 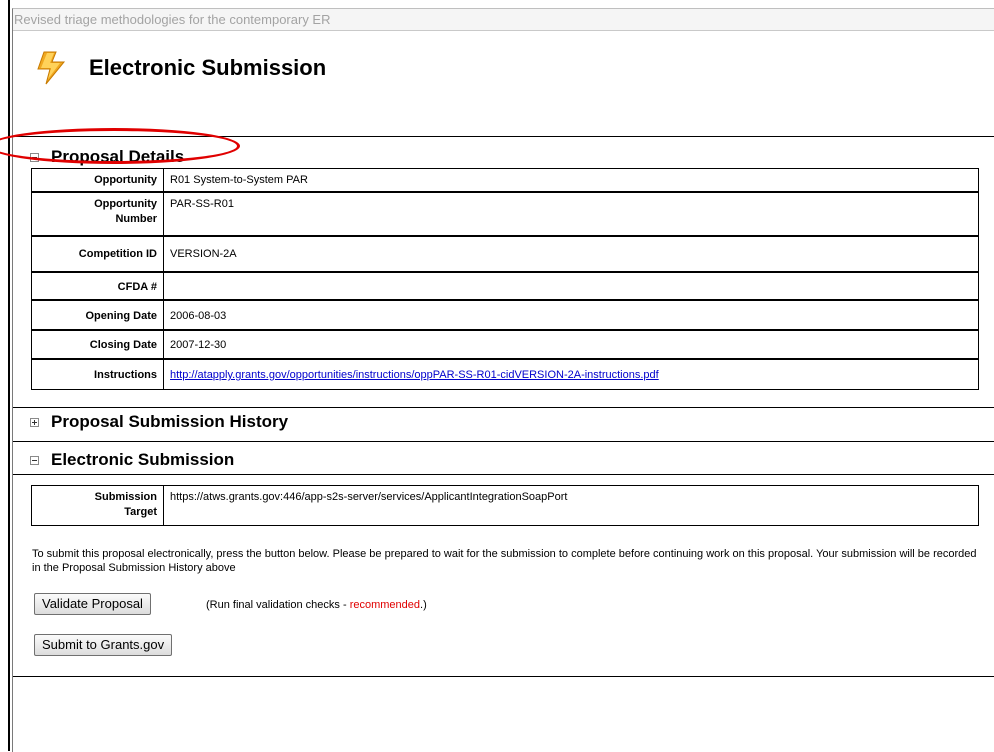 I want to click on table-row: Opportunity R01 System-to-System PAR, so click(x=505, y=180).